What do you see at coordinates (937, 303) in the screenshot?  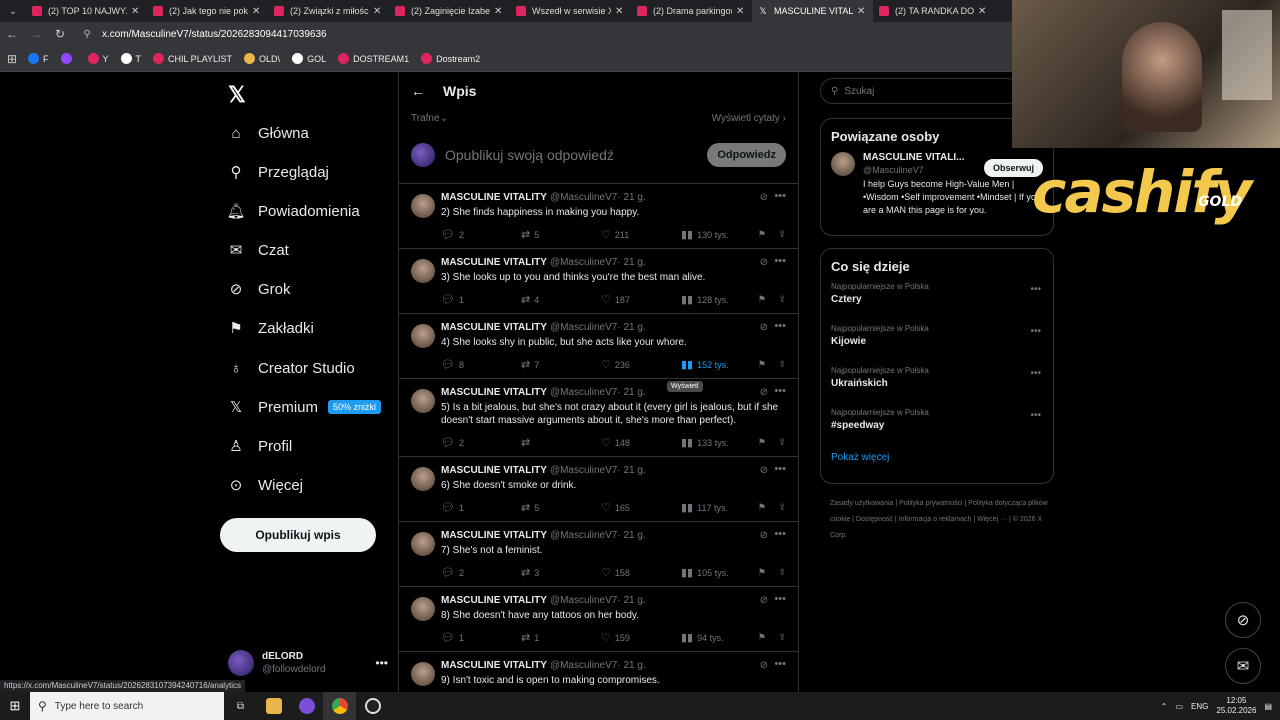 I see `trend-item: Najpopularniejsze w Polska Cztery •••` at bounding box center [937, 303].